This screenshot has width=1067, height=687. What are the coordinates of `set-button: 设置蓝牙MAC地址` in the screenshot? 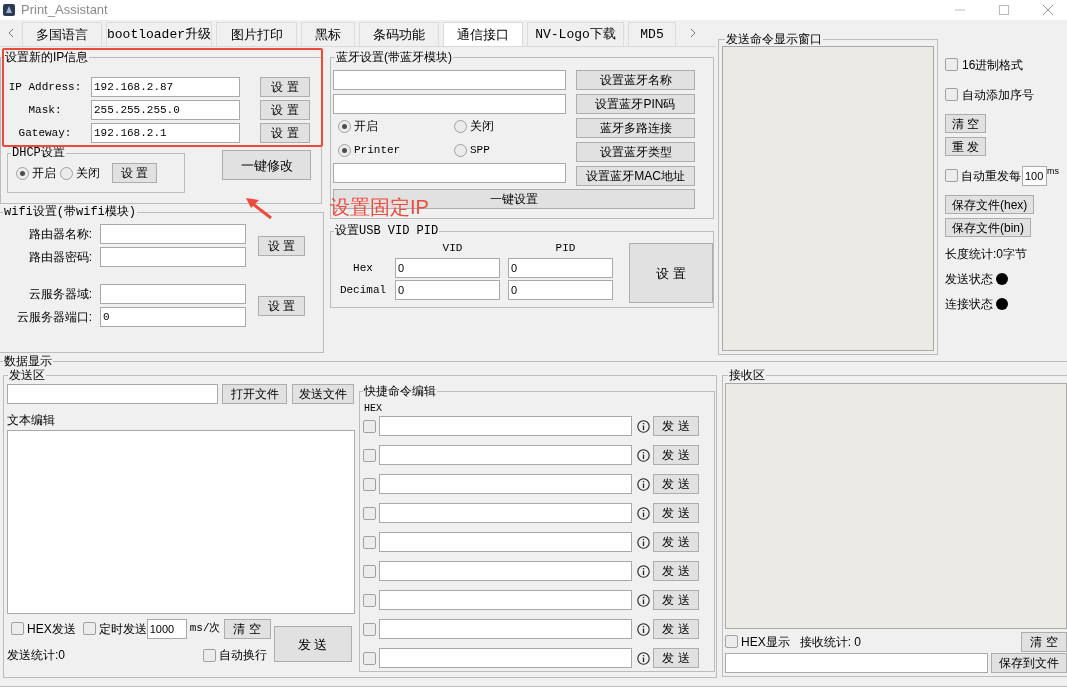 It's located at (635, 176).